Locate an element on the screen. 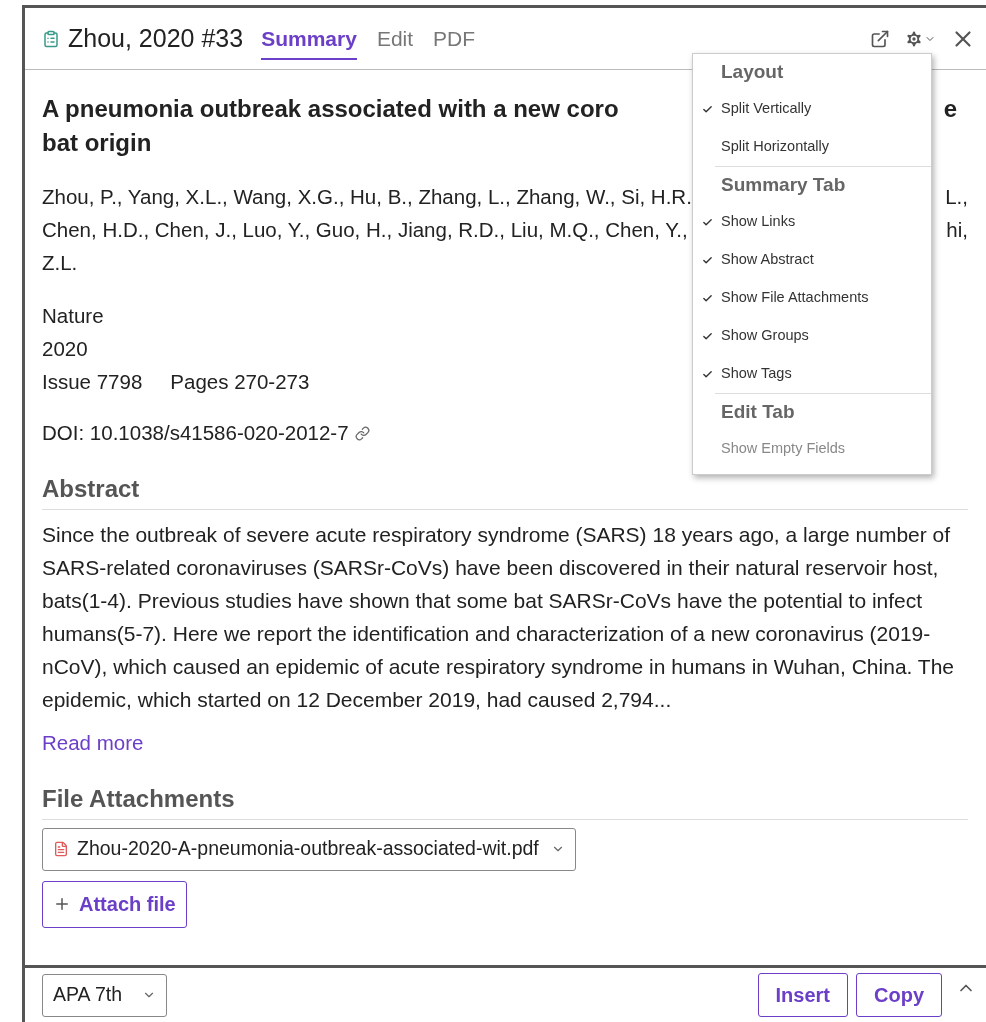  read-more-link: Read more is located at coordinates (93, 743).